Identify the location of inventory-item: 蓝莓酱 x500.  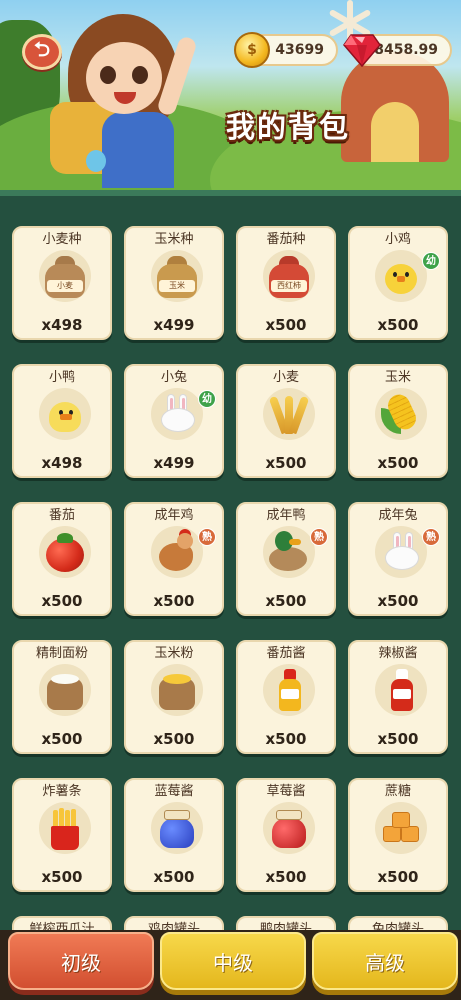
(174, 835).